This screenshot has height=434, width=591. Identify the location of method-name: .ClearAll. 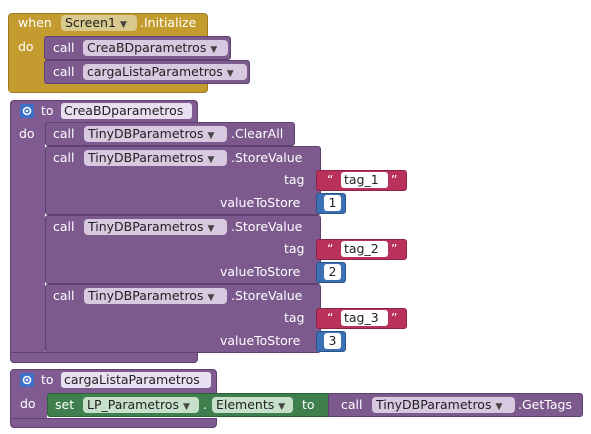
(257, 133).